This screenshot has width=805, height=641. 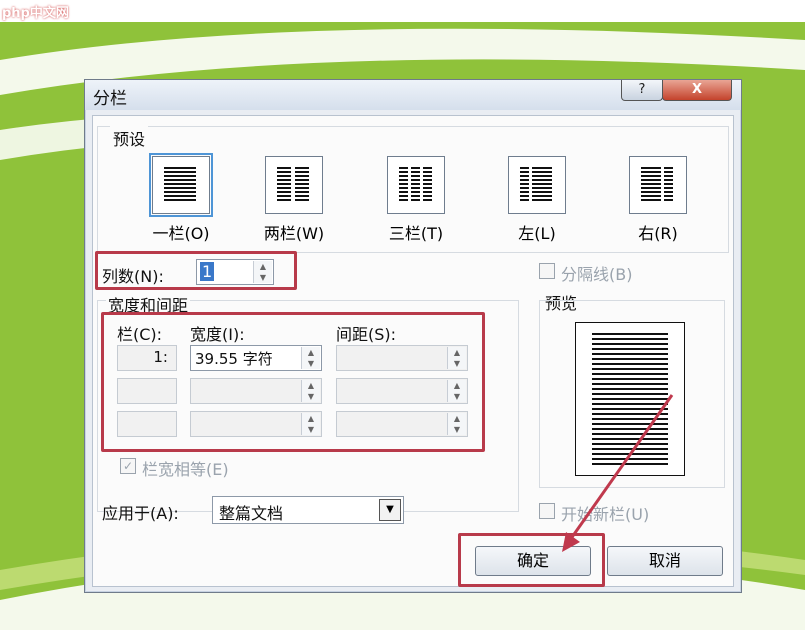 What do you see at coordinates (618, 473) in the screenshot?
I see `pointer-arrow-icon` at bounding box center [618, 473].